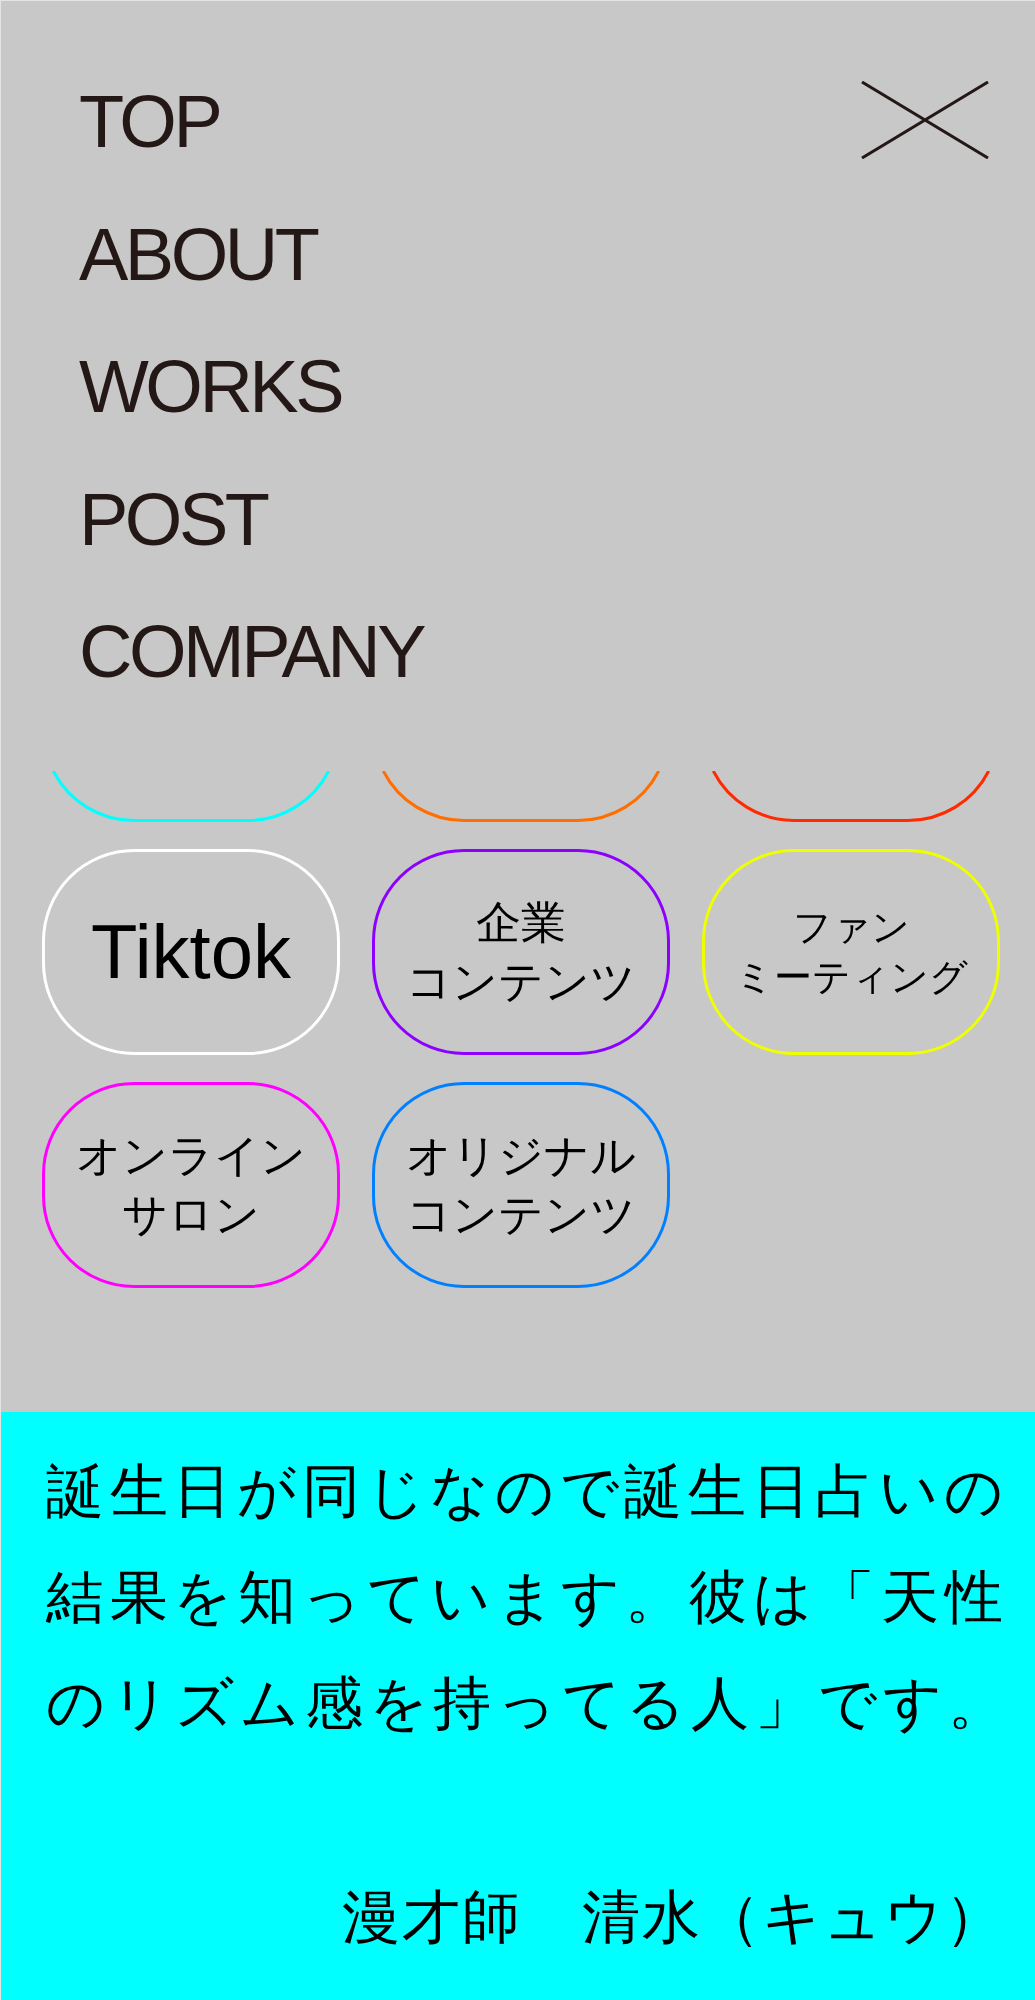 The image size is (1035, 2000). I want to click on close-icon, so click(925, 120).